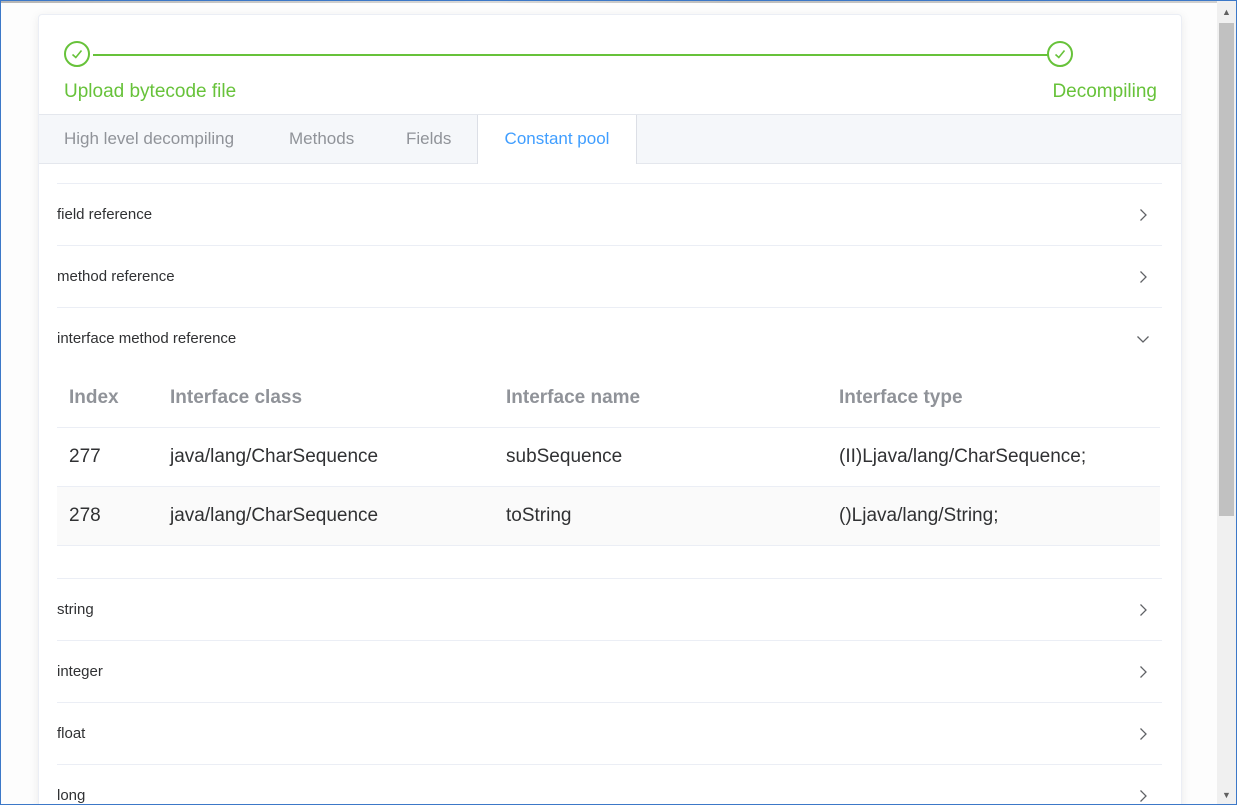 Image resolution: width=1237 pixels, height=805 pixels. Describe the element at coordinates (660, 457) in the screenshot. I see `cell-interface-name: subSequence` at that location.